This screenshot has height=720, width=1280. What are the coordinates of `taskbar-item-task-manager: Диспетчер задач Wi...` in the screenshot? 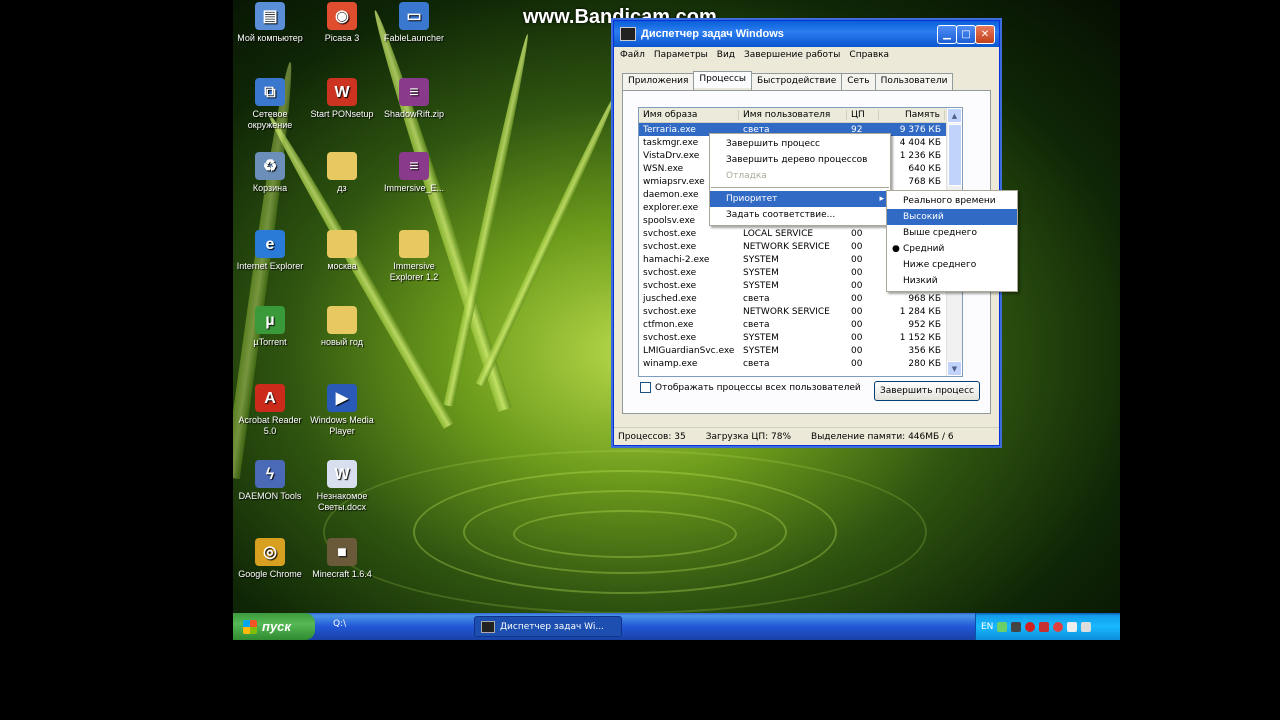 It's located at (548, 626).